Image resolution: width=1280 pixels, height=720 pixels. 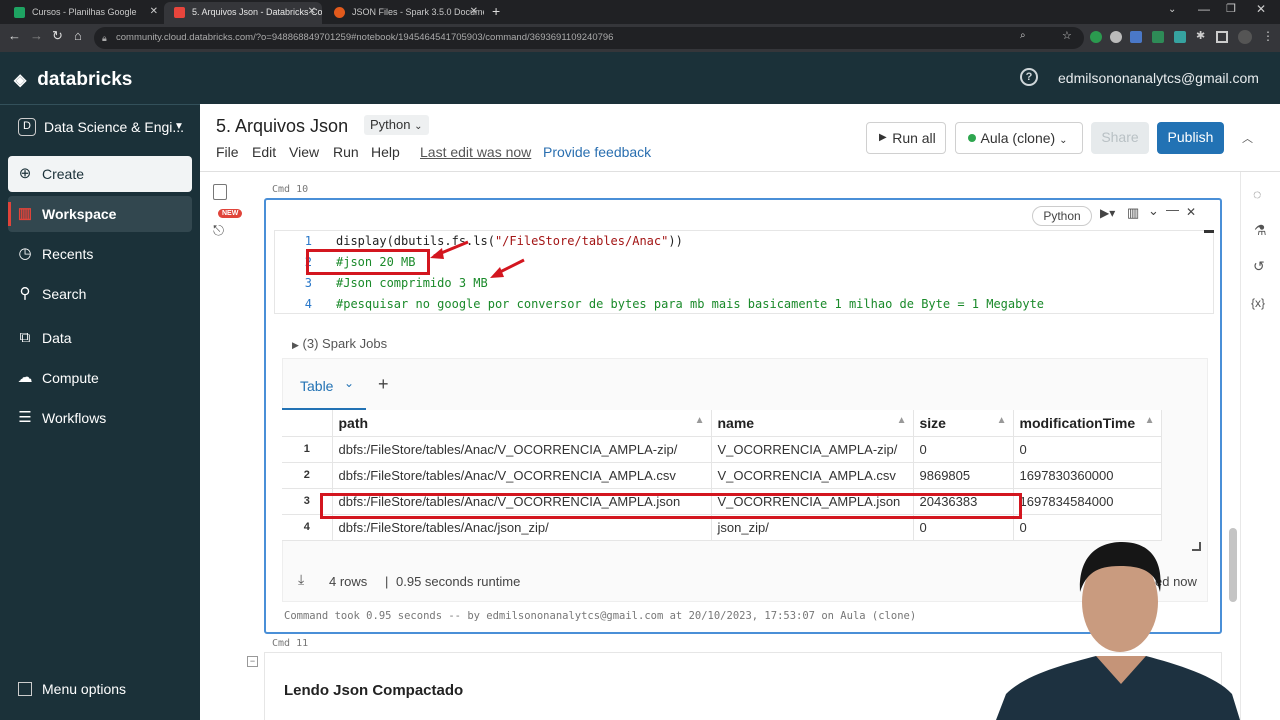 I want to click on run-cell-icon: ▶▾, so click(x=1107, y=213).